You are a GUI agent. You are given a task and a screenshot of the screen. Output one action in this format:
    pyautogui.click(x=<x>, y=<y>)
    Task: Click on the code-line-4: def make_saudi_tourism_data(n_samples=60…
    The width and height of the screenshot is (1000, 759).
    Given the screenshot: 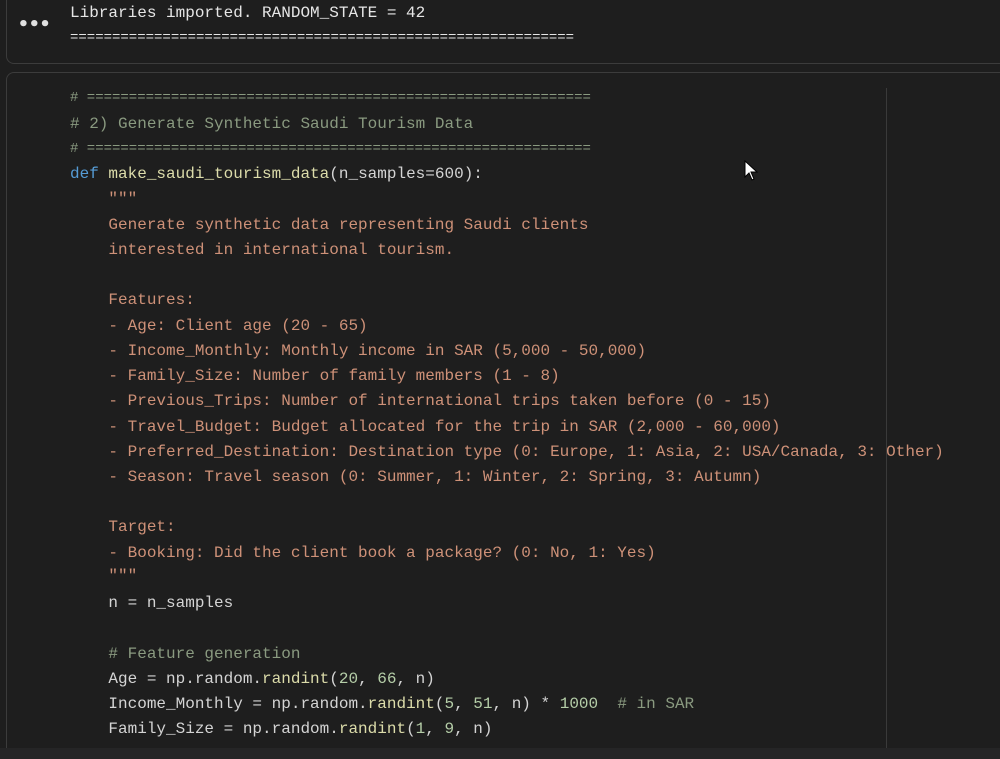 What is the action you would take?
    pyautogui.click(x=276, y=174)
    